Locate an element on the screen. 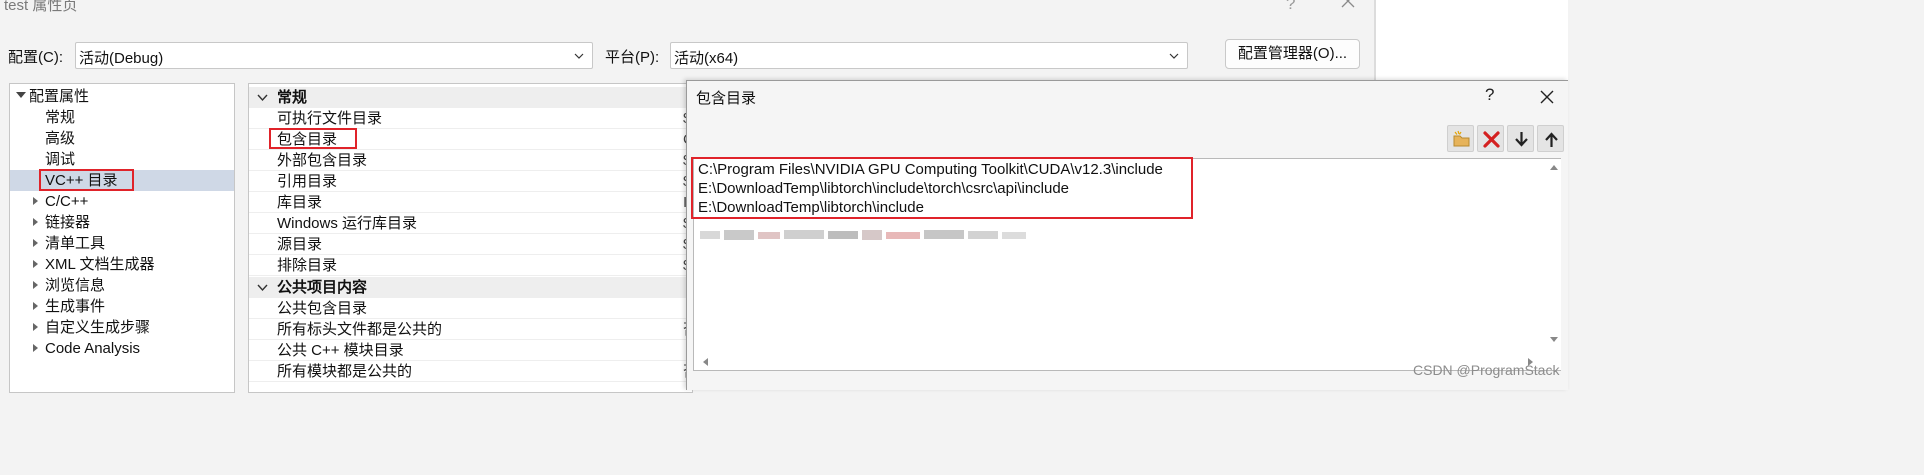  scroll-left-icon is located at coordinates (705, 362).